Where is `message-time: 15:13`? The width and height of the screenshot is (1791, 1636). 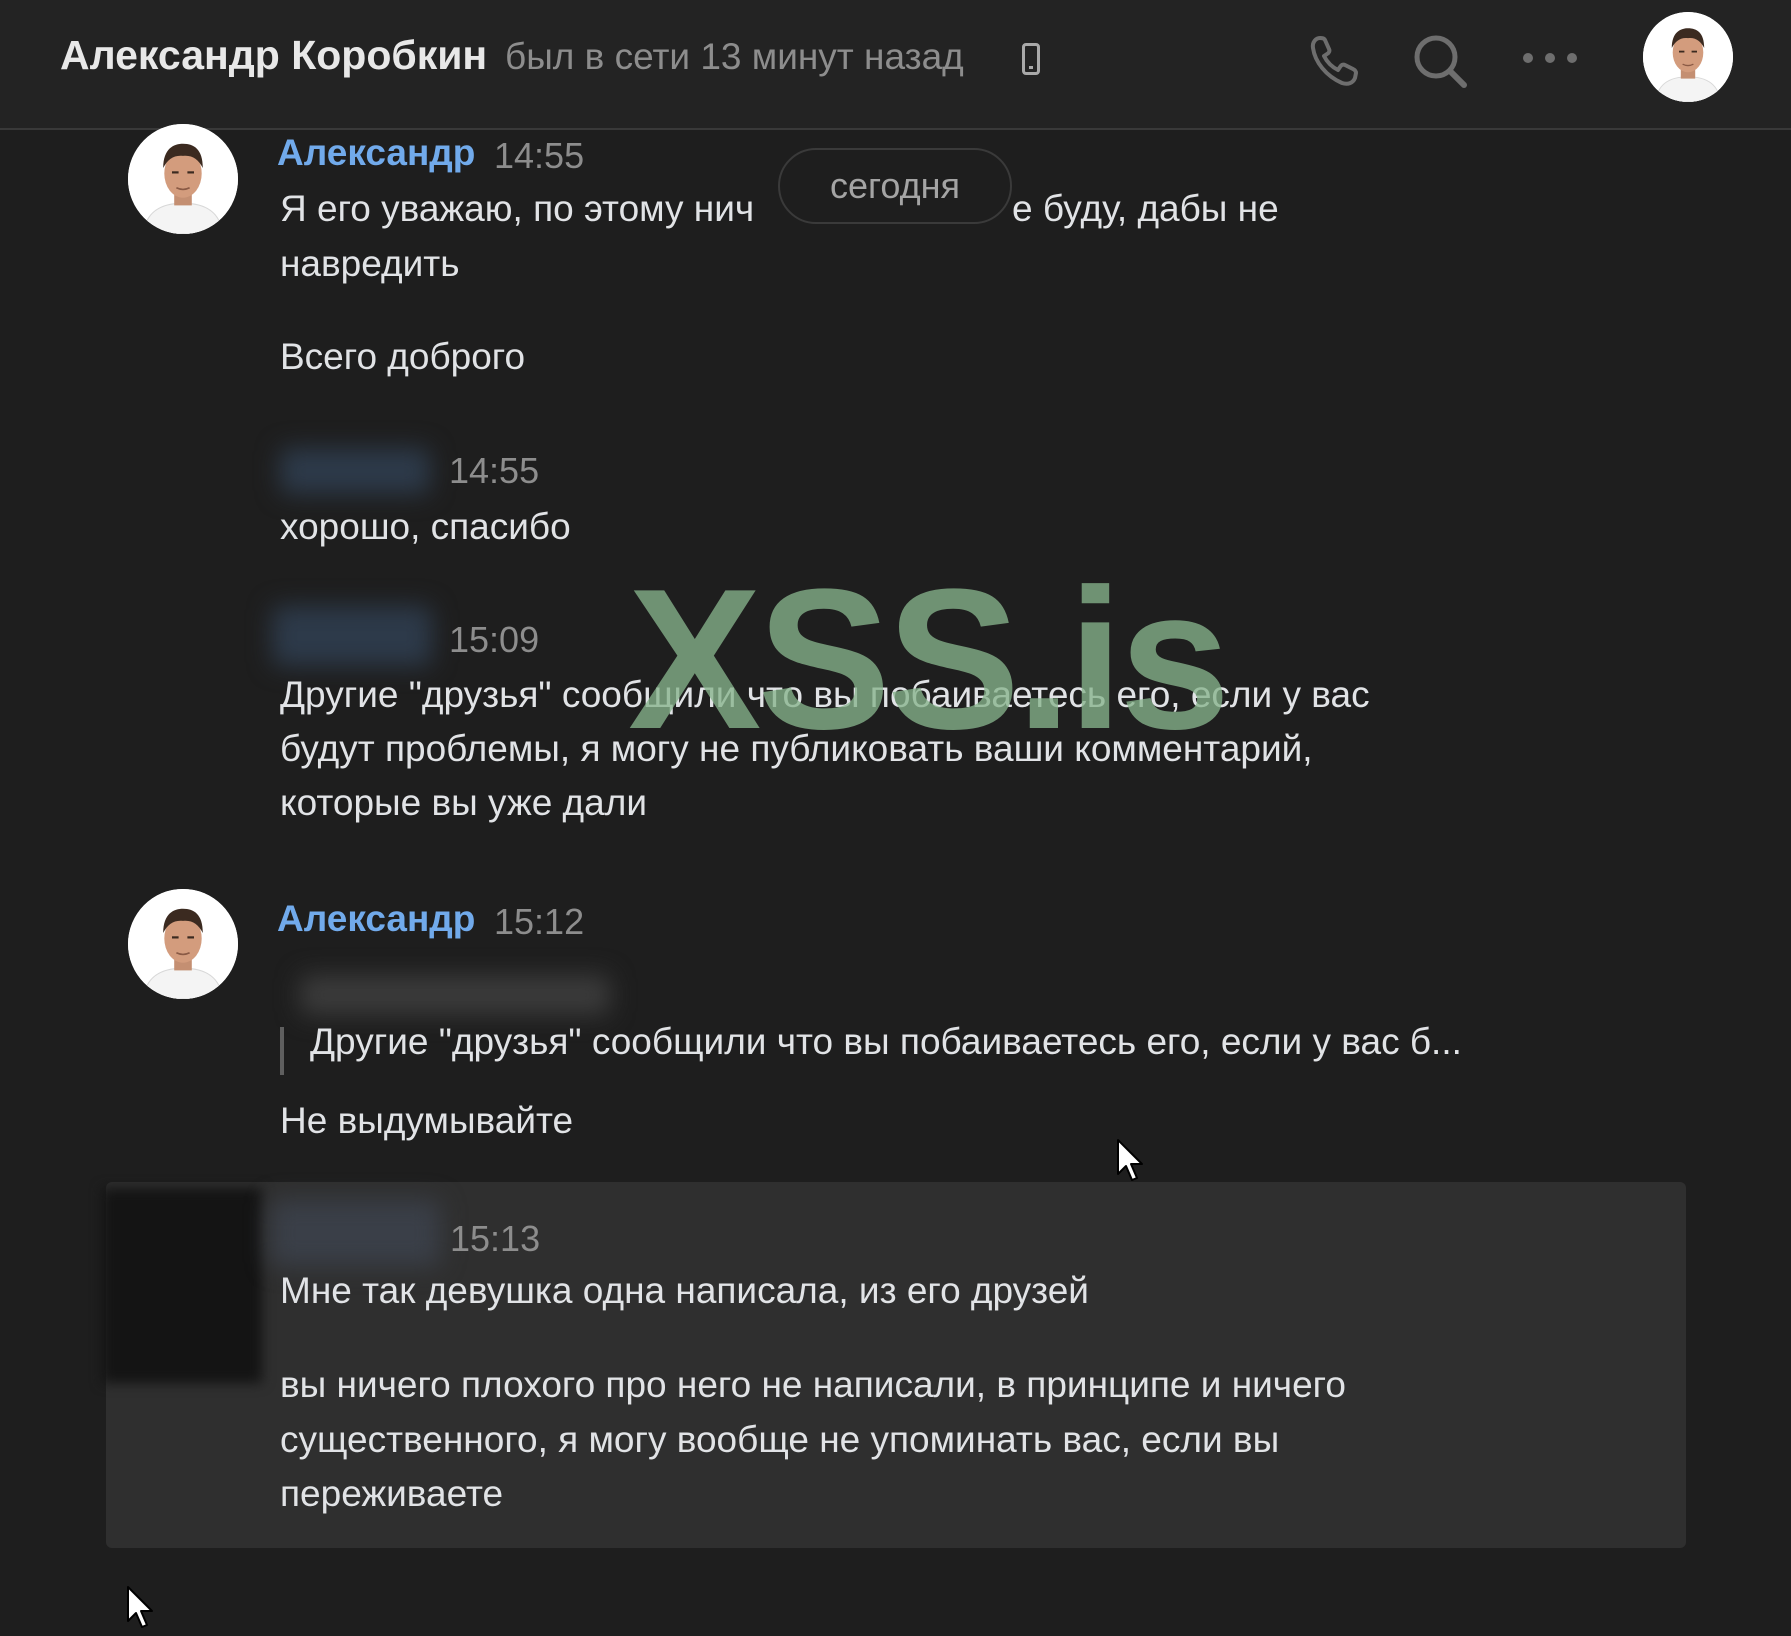 message-time: 15:13 is located at coordinates (495, 1239).